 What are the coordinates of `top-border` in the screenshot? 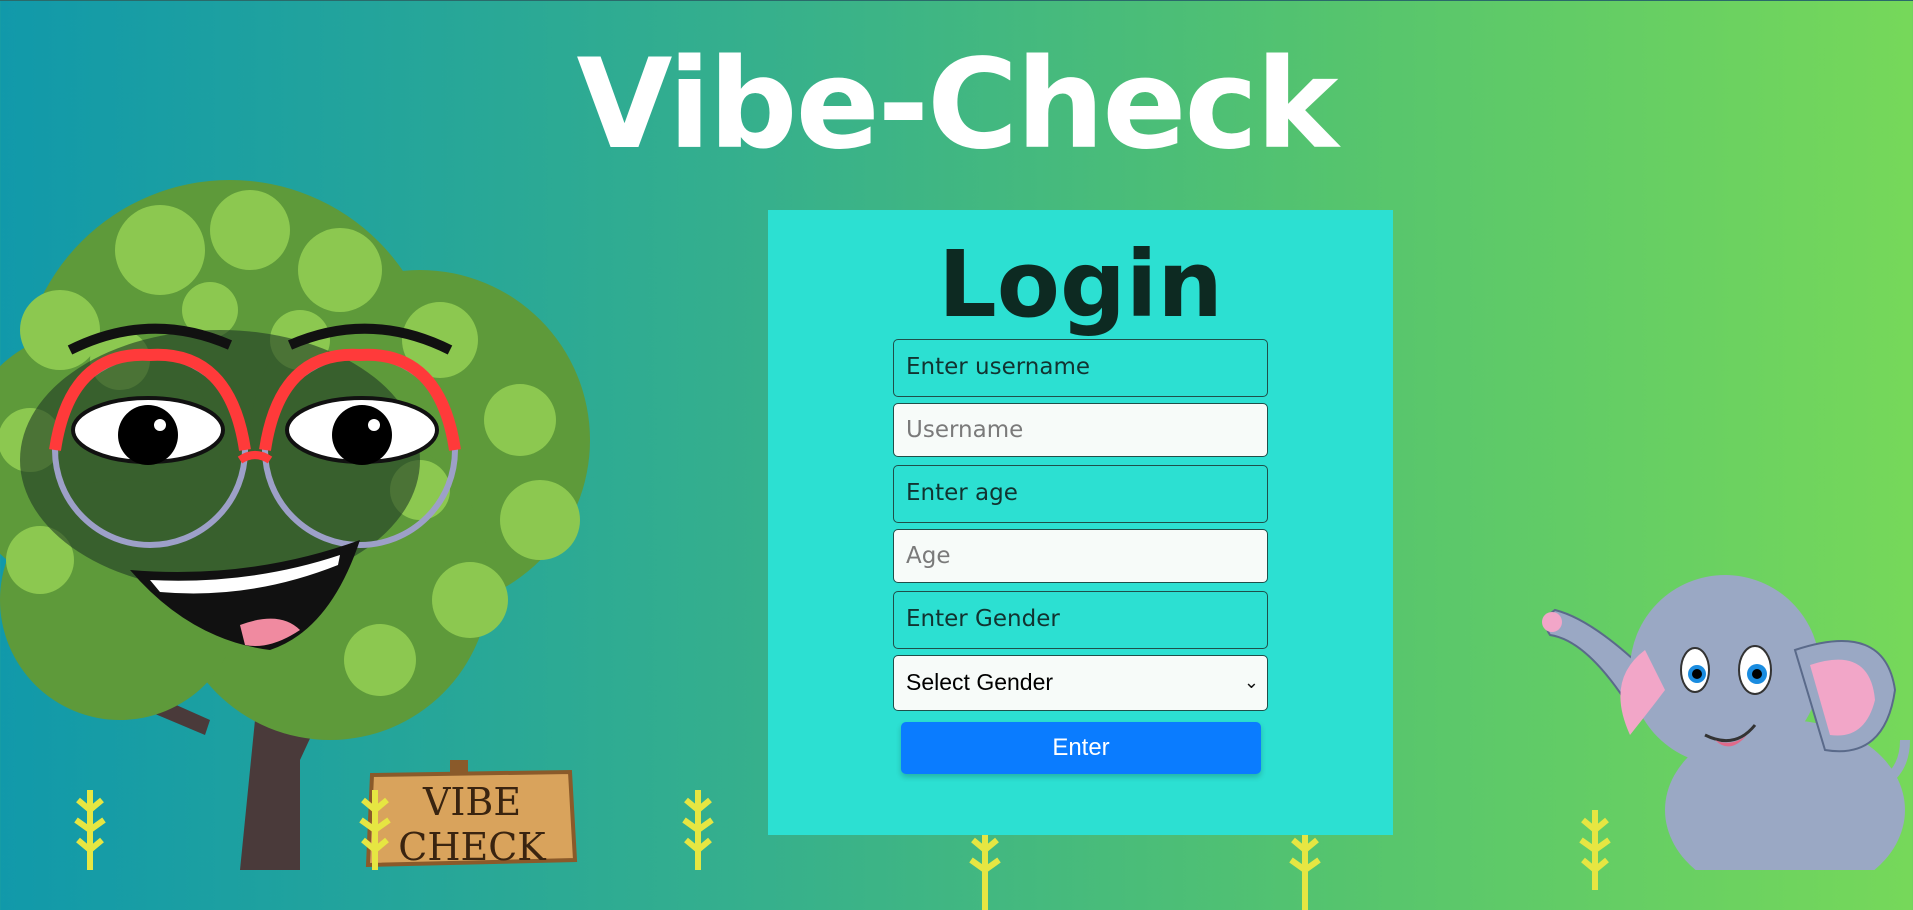 It's located at (956, 0).